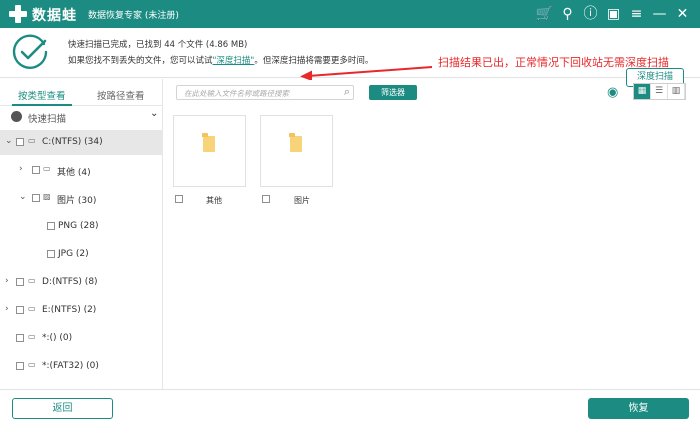 This screenshot has height=425, width=700. I want to click on annotation-arrow-icon, so click(366, 73).